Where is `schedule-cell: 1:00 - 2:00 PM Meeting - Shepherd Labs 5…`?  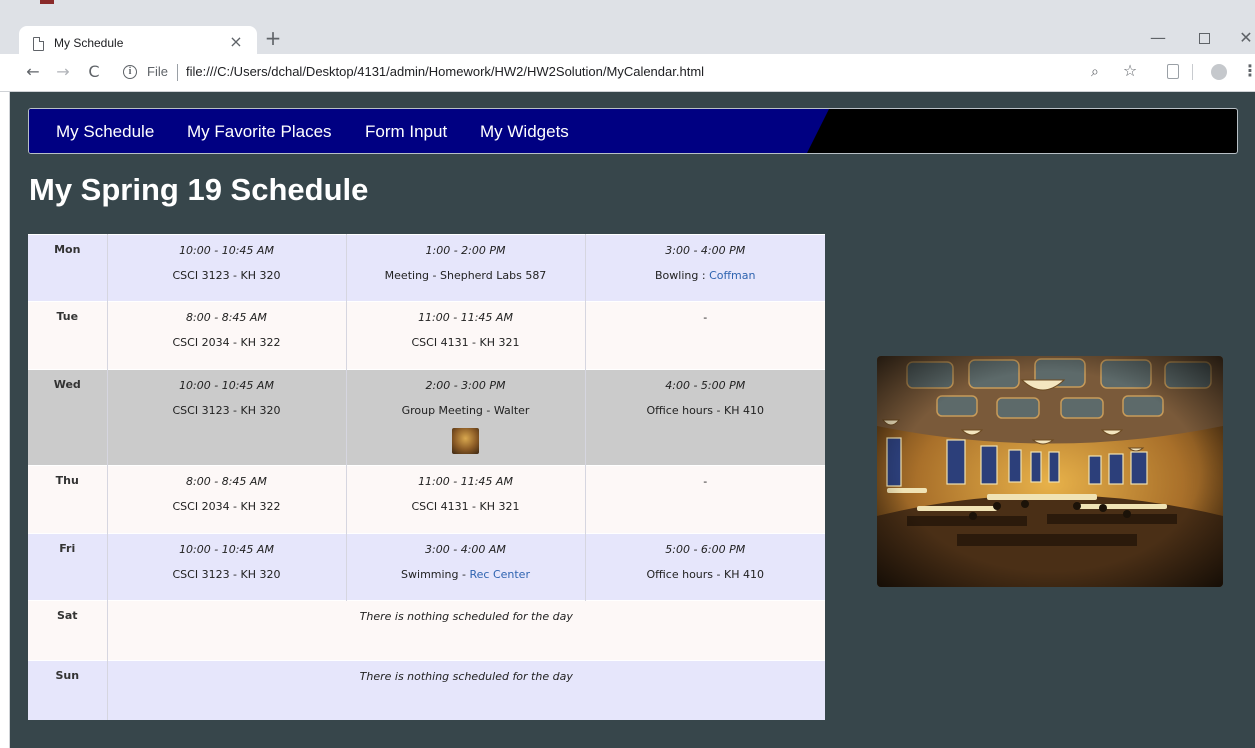 schedule-cell: 1:00 - 2:00 PM Meeting - Shepherd Labs 5… is located at coordinates (465, 268).